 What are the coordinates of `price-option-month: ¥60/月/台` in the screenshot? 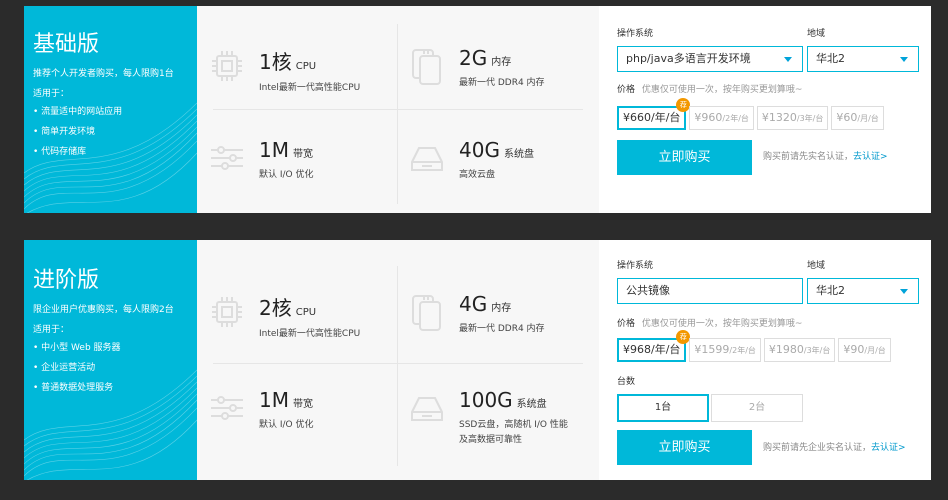 It's located at (857, 118).